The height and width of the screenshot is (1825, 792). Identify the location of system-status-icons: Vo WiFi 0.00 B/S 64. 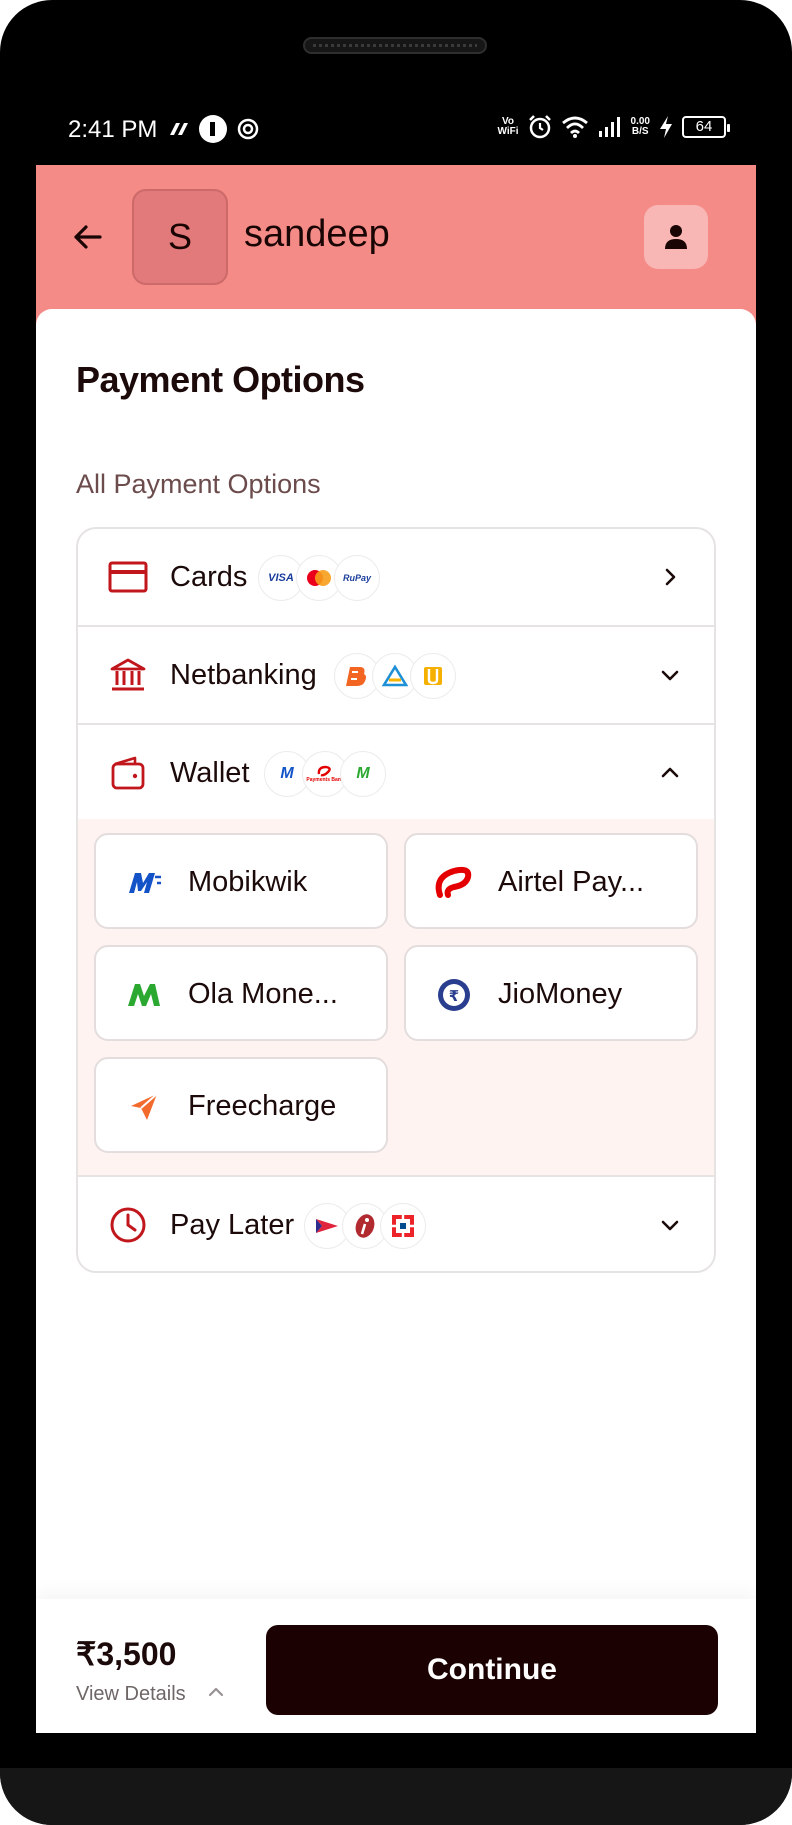
(613, 127).